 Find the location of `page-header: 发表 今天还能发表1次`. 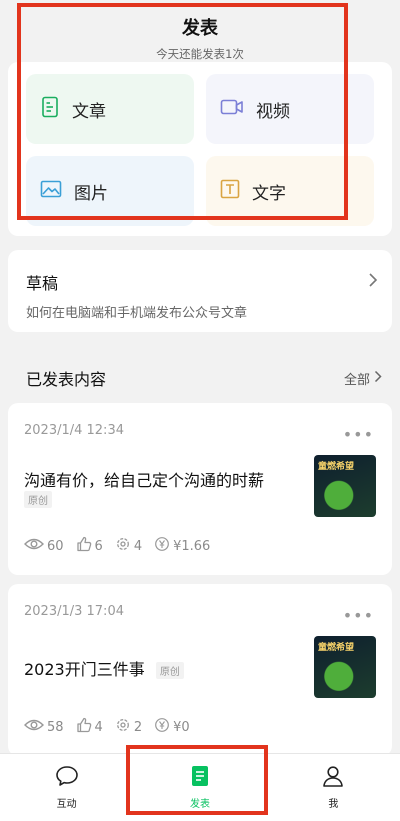

page-header: 发表 今天还能发表1次 is located at coordinates (200, 31).